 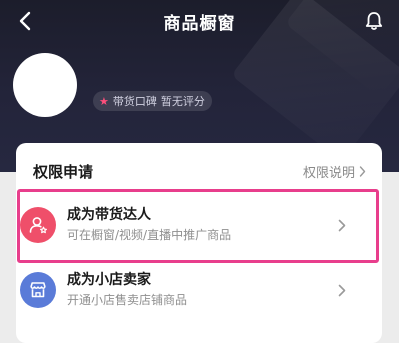 I want to click on option-subtitle: 开通小店售卖店铺商品, so click(x=127, y=300).